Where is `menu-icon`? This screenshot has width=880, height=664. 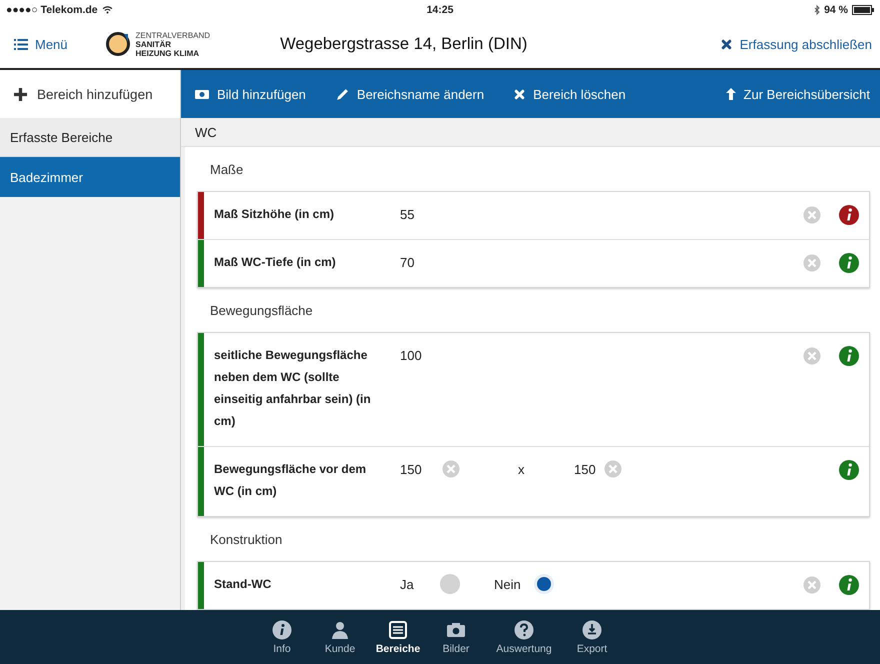
menu-icon is located at coordinates (21, 44).